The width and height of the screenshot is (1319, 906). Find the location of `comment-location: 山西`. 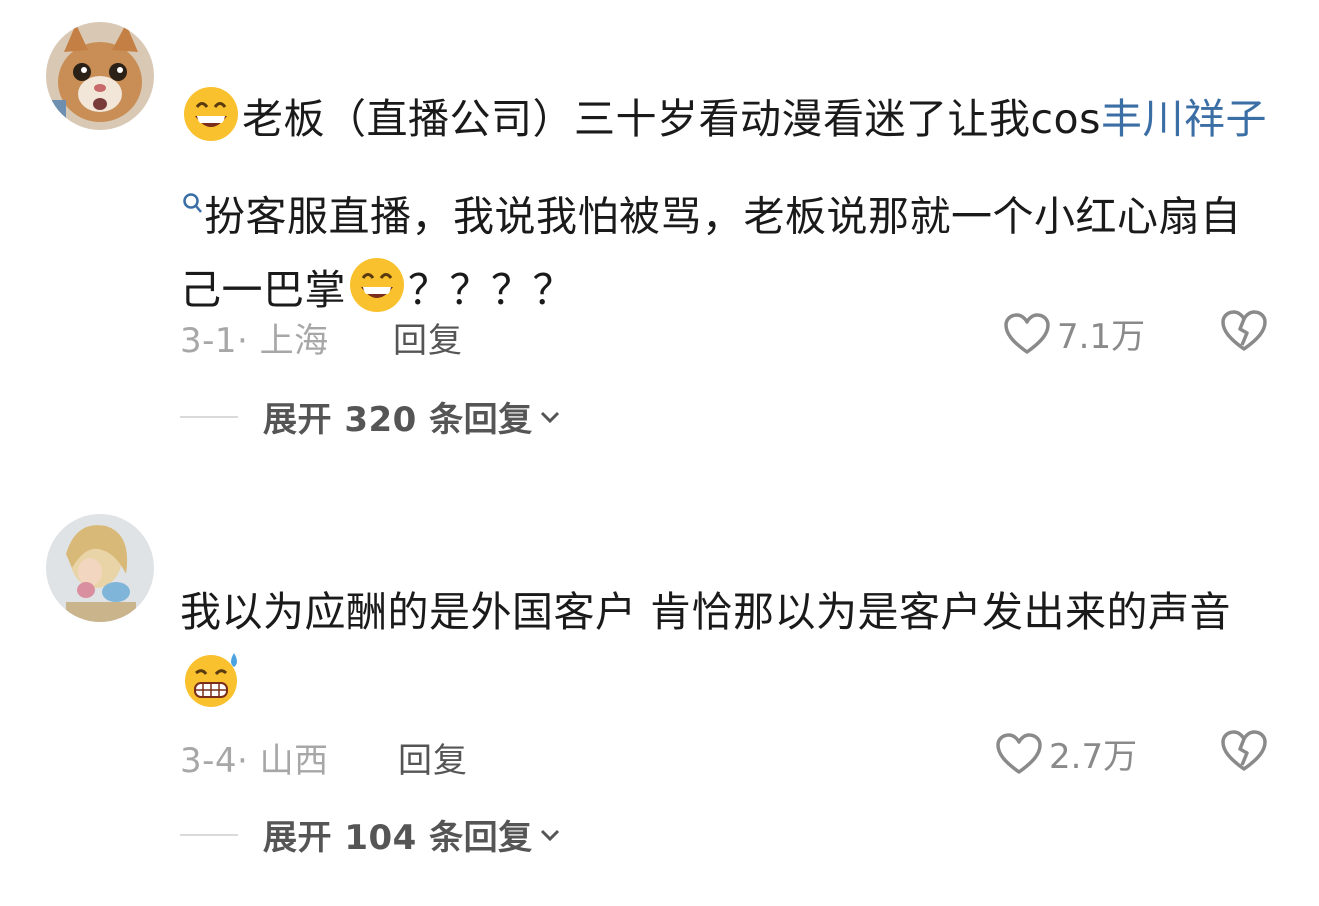

comment-location: 山西 is located at coordinates (294, 761).